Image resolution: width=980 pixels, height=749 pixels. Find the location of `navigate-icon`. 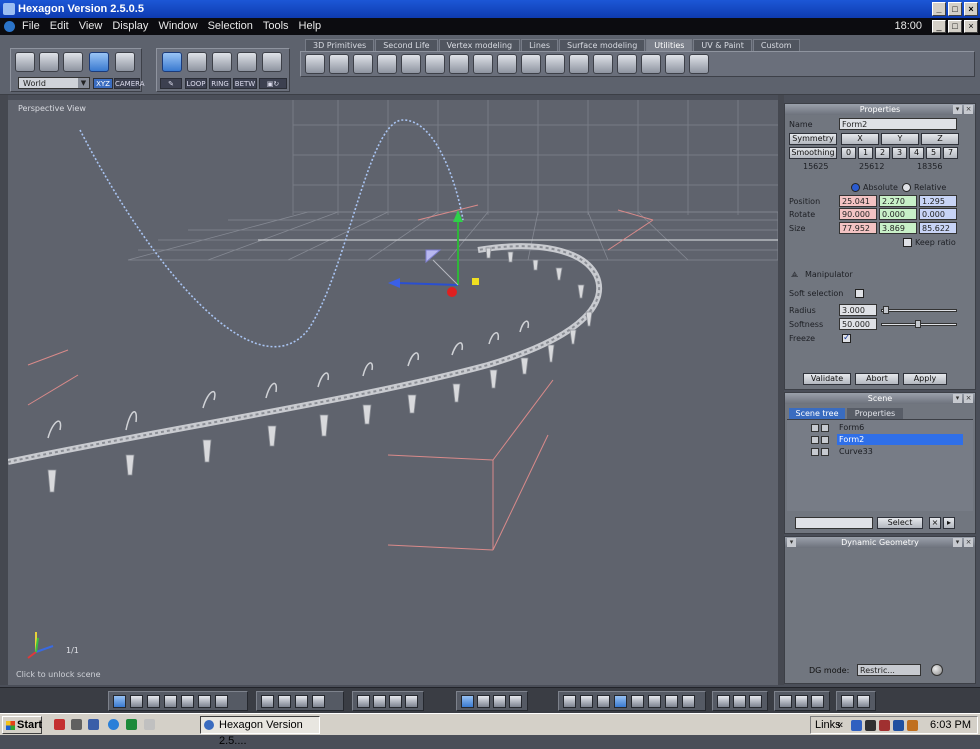

navigate-icon is located at coordinates (467, 701).